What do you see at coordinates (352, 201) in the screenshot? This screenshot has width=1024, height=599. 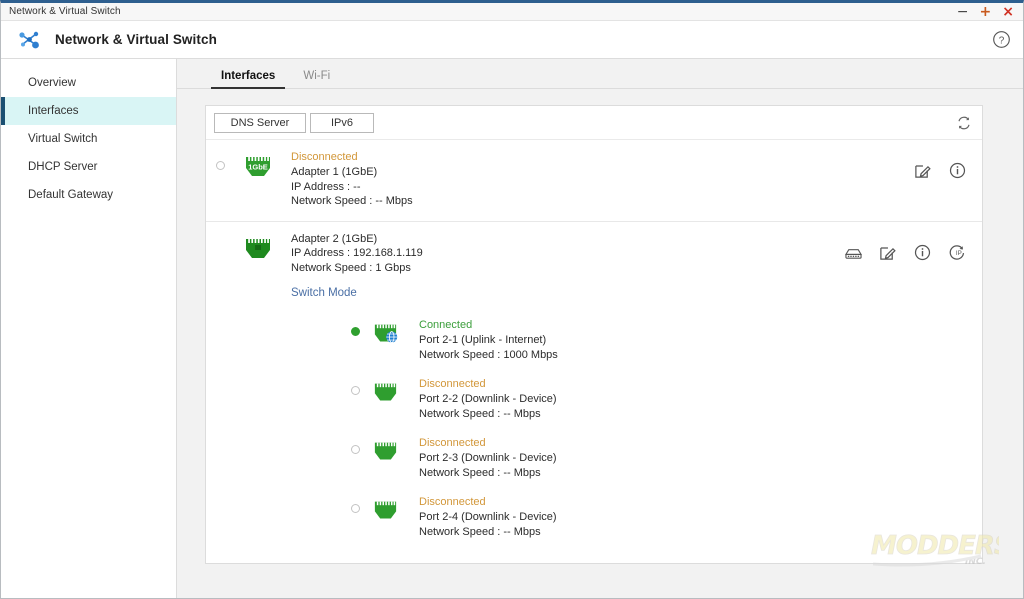 I see `adapter-network-speed: Network Speed : -- Mbps` at bounding box center [352, 201].